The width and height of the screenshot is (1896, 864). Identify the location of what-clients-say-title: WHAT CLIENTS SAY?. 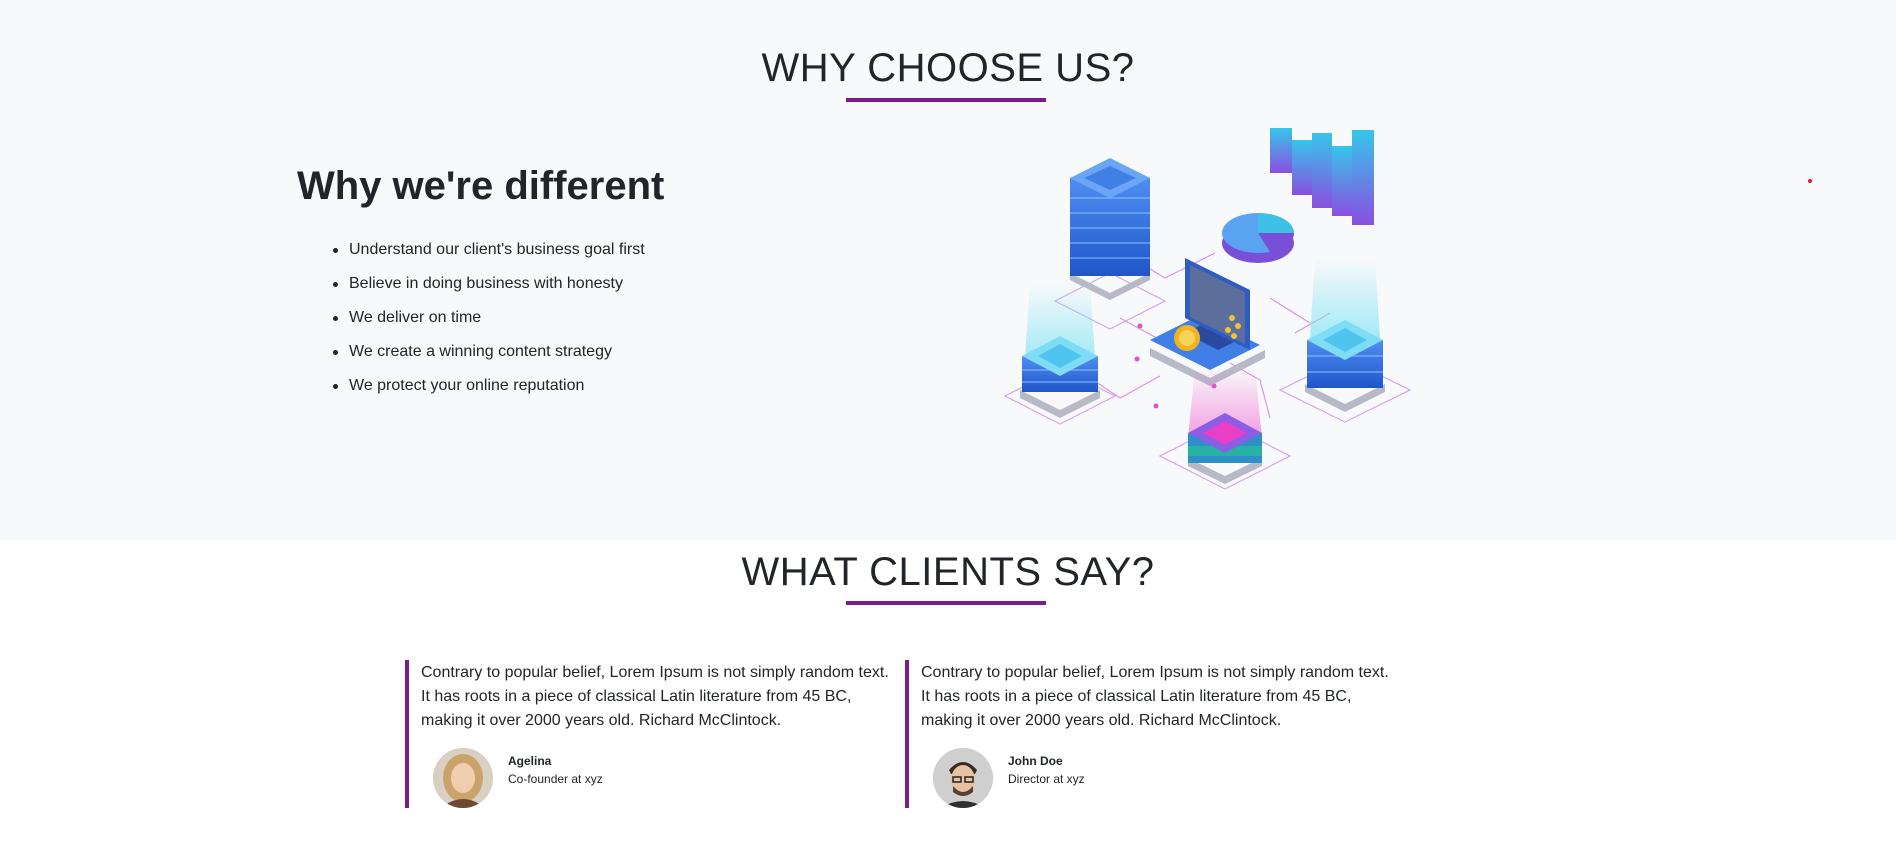
(948, 572).